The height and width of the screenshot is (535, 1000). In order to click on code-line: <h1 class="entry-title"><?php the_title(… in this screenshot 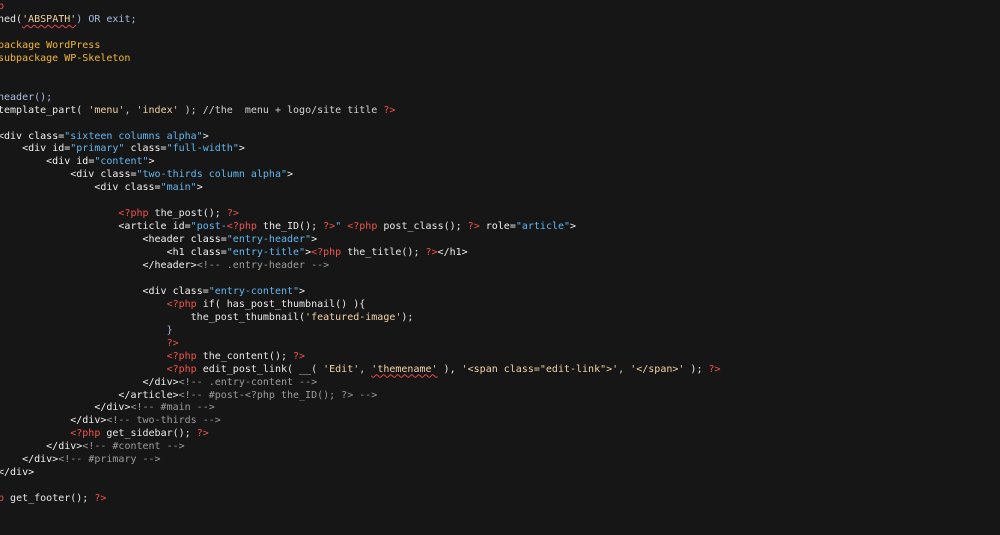, I will do `click(234, 252)`.